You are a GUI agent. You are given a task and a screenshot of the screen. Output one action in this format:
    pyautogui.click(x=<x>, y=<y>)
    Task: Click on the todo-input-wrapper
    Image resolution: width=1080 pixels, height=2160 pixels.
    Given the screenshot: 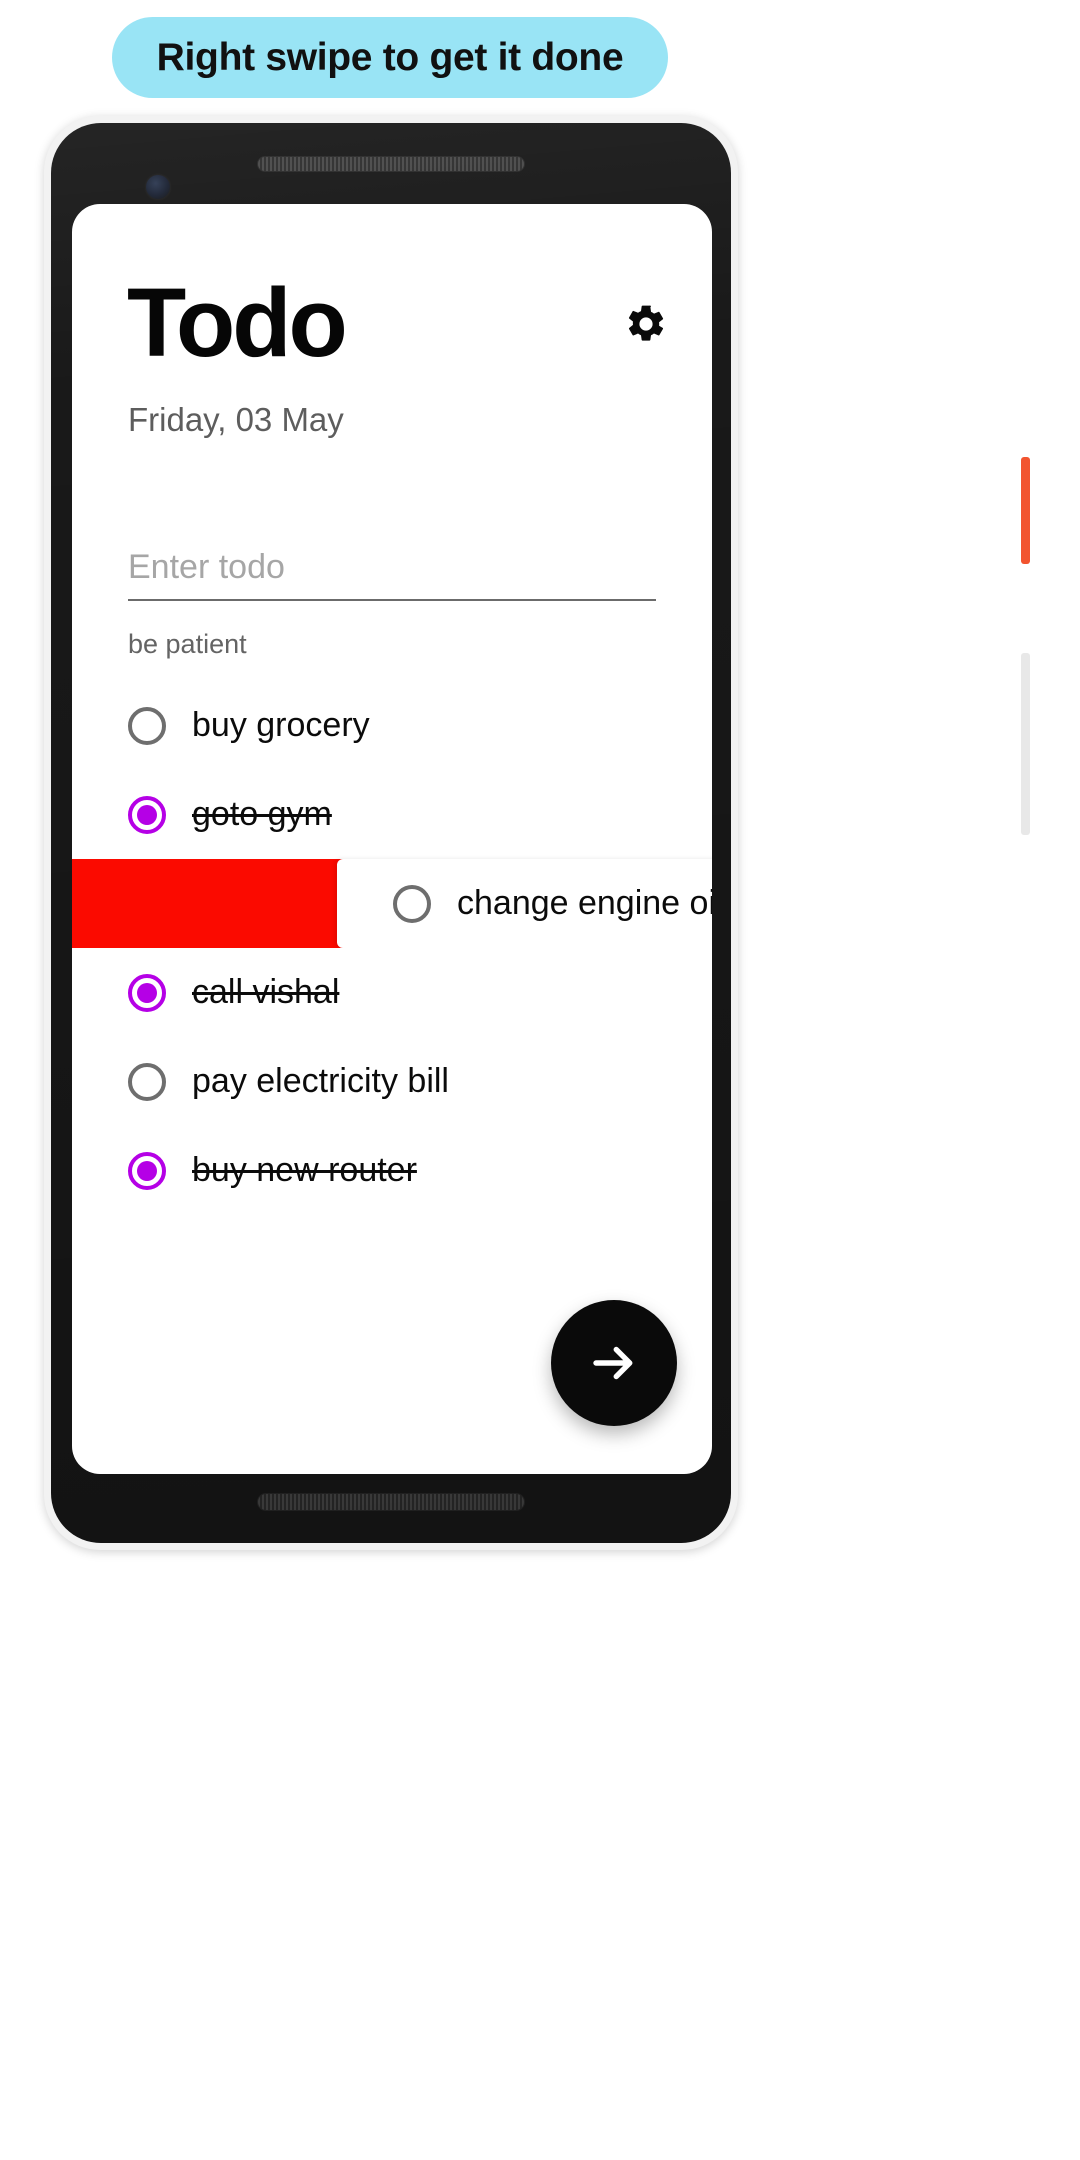 What is the action you would take?
    pyautogui.click(x=392, y=574)
    